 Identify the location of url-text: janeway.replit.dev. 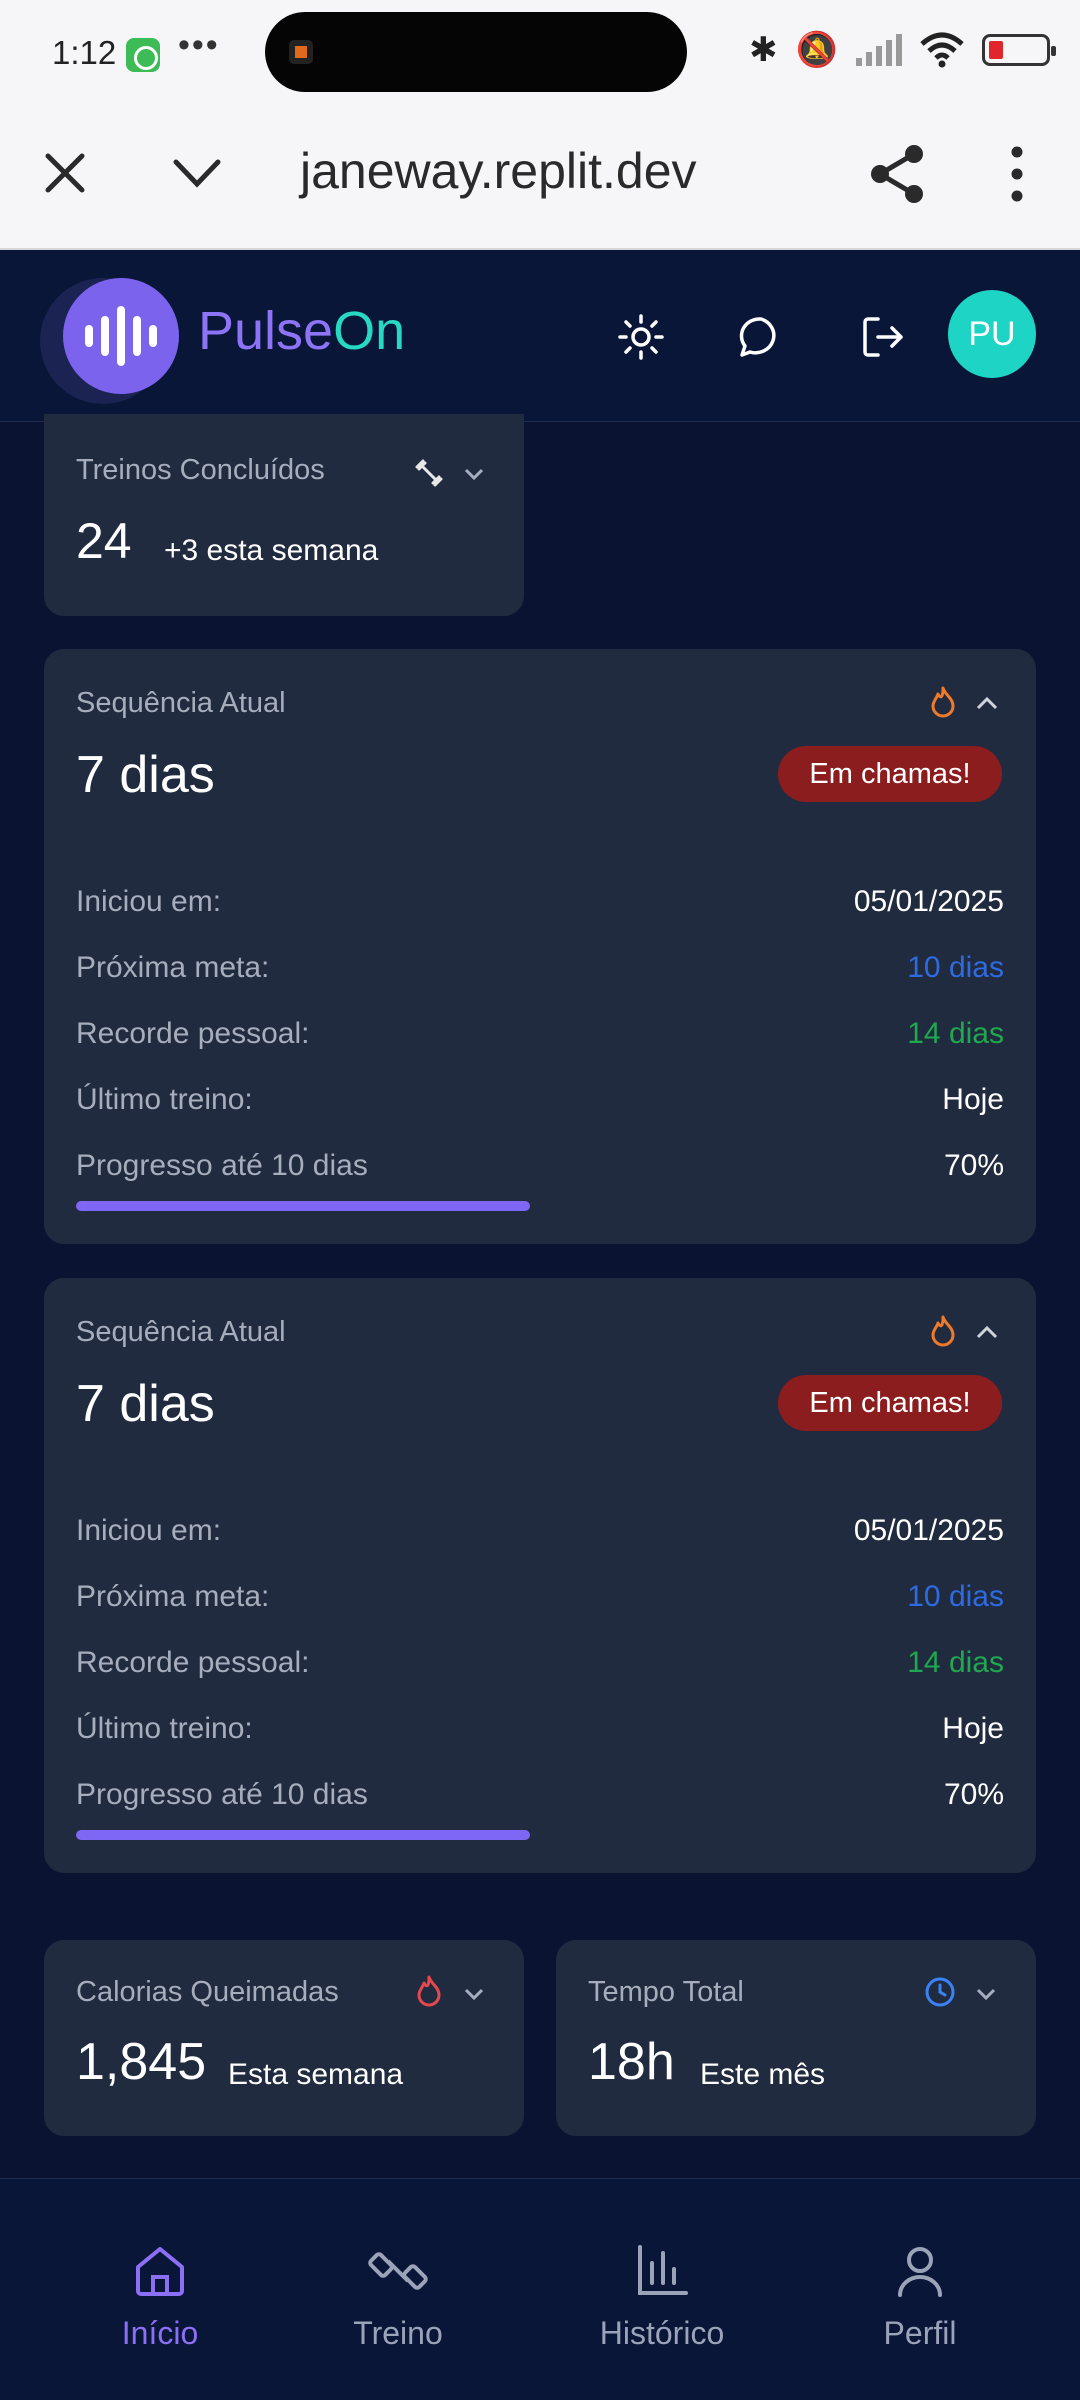
(498, 171).